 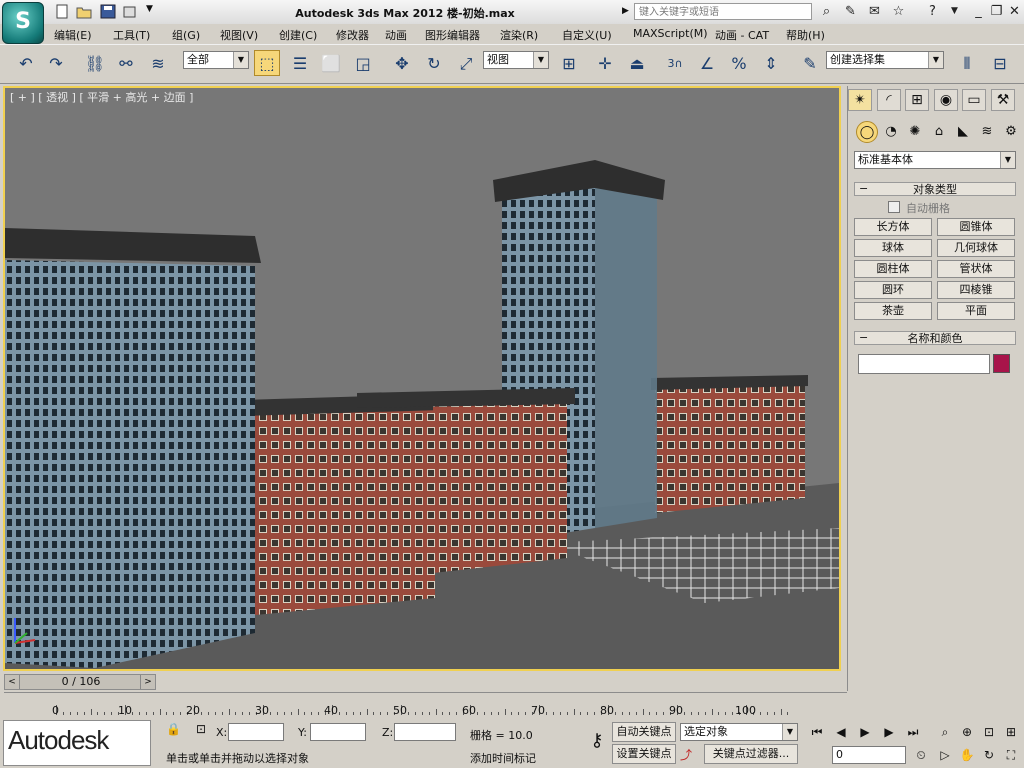 What do you see at coordinates (186, 35) in the screenshot?
I see `menu-group: 组(G)` at bounding box center [186, 35].